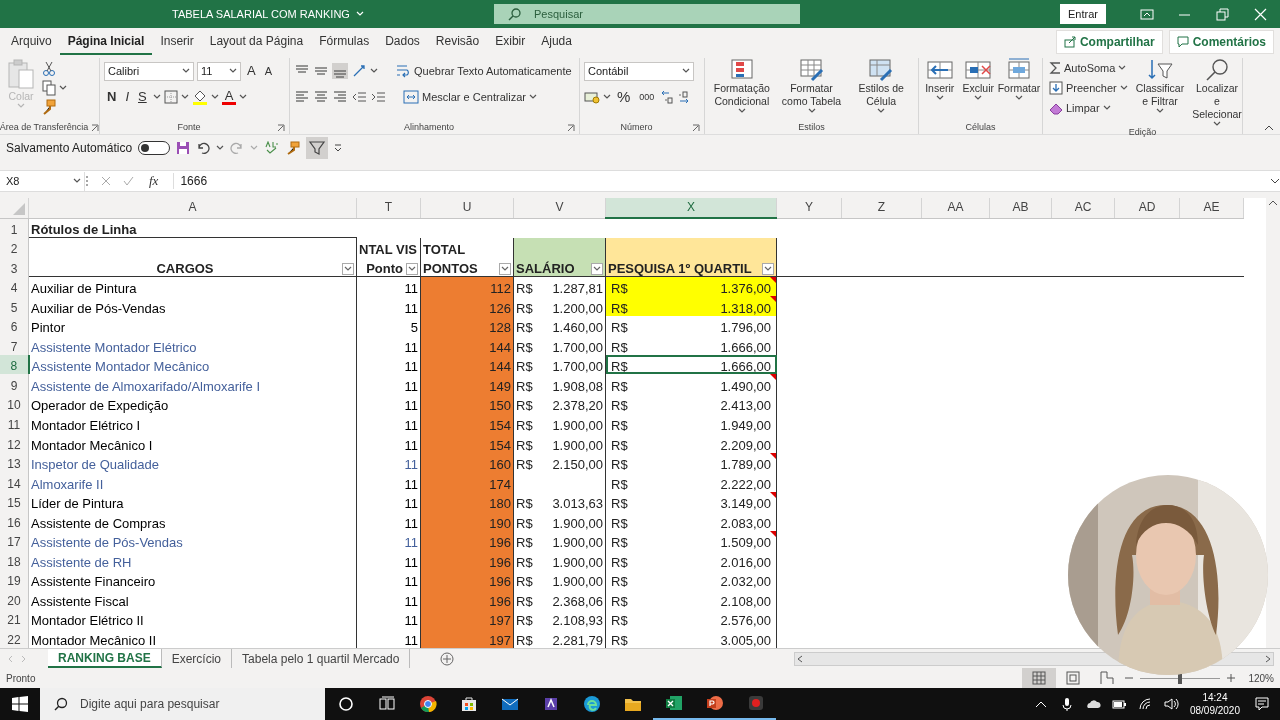 This screenshot has width=1280, height=720. I want to click on spelling-icon, so click(272, 147).